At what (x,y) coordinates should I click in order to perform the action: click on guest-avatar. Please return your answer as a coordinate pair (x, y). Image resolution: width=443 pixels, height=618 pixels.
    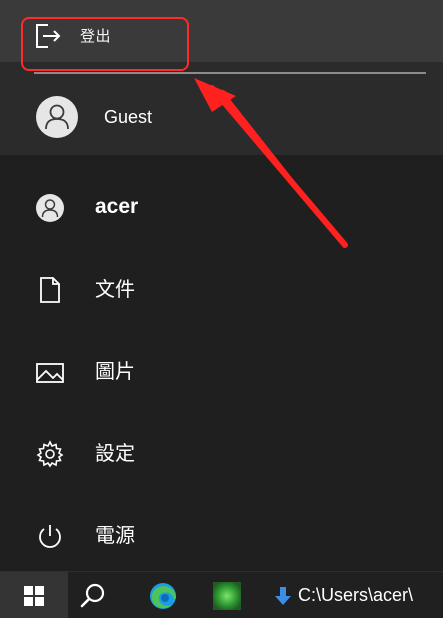
    Looking at the image, I should click on (57, 117).